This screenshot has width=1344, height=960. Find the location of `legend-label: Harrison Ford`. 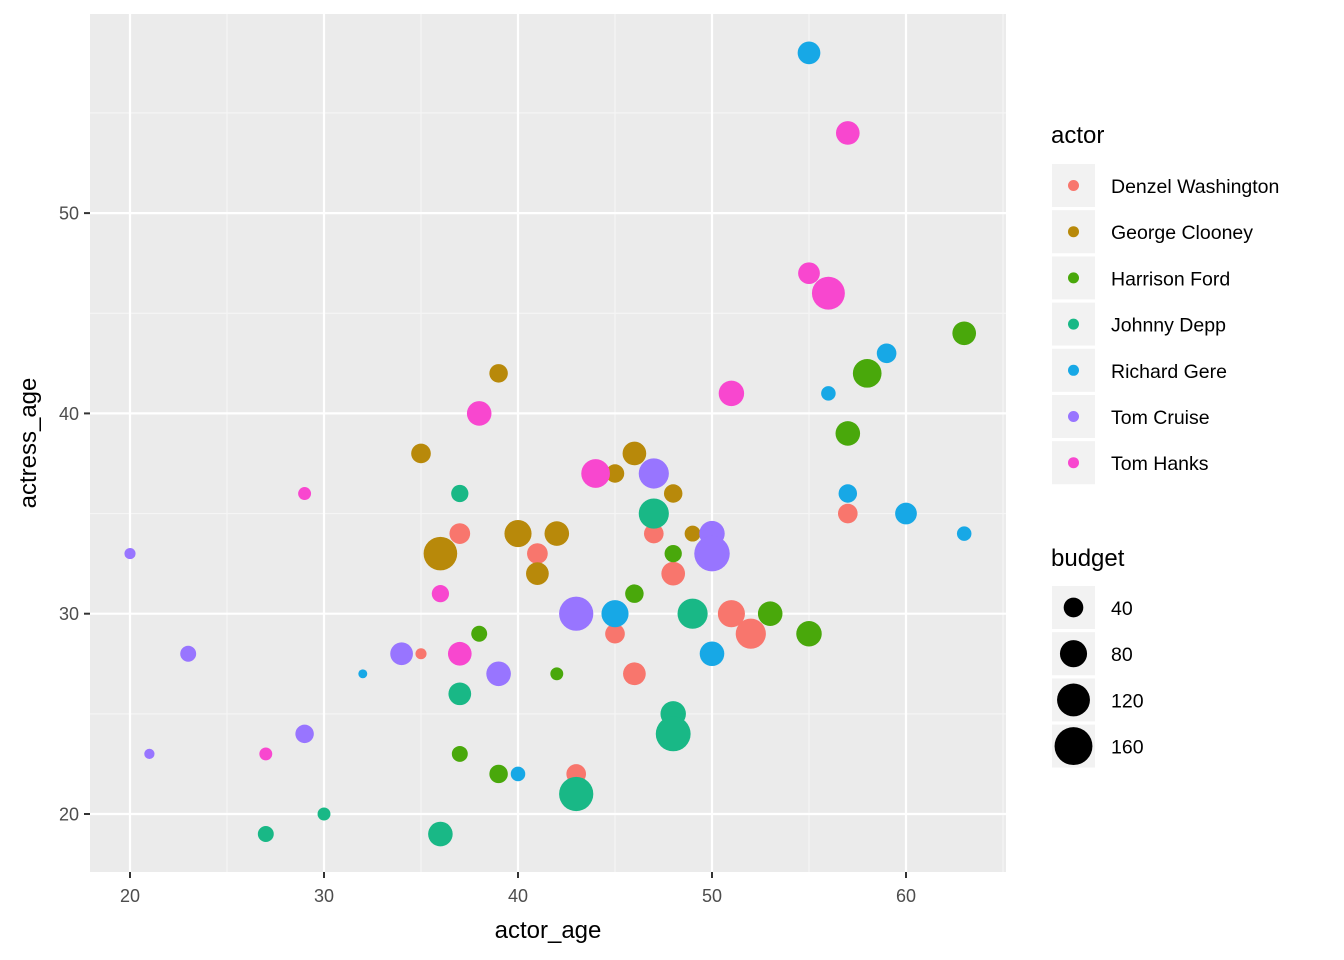

legend-label: Harrison Ford is located at coordinates (1170, 279).